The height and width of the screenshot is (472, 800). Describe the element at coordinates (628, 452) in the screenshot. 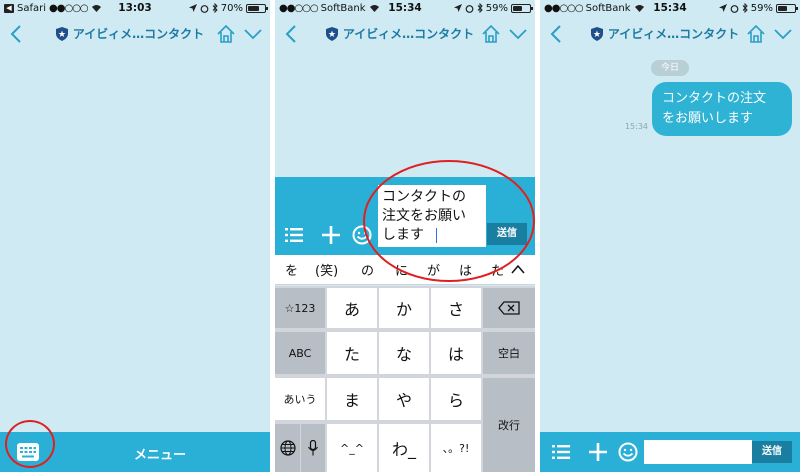

I see `smile-icon` at that location.